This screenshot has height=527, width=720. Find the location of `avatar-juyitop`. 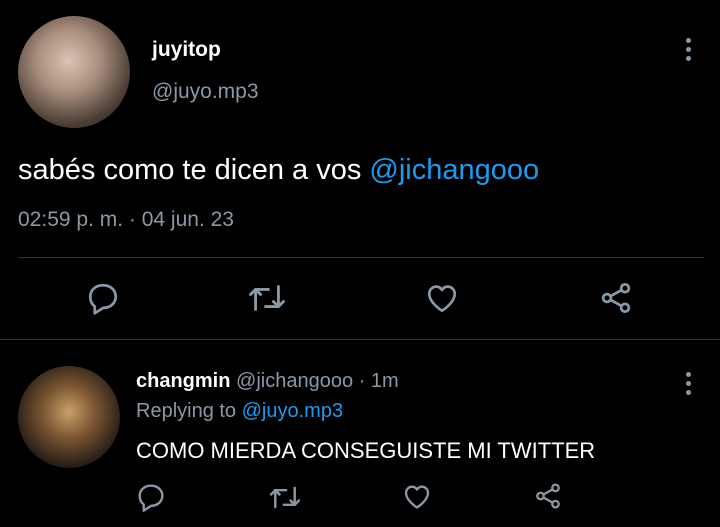

avatar-juyitop is located at coordinates (74, 72).